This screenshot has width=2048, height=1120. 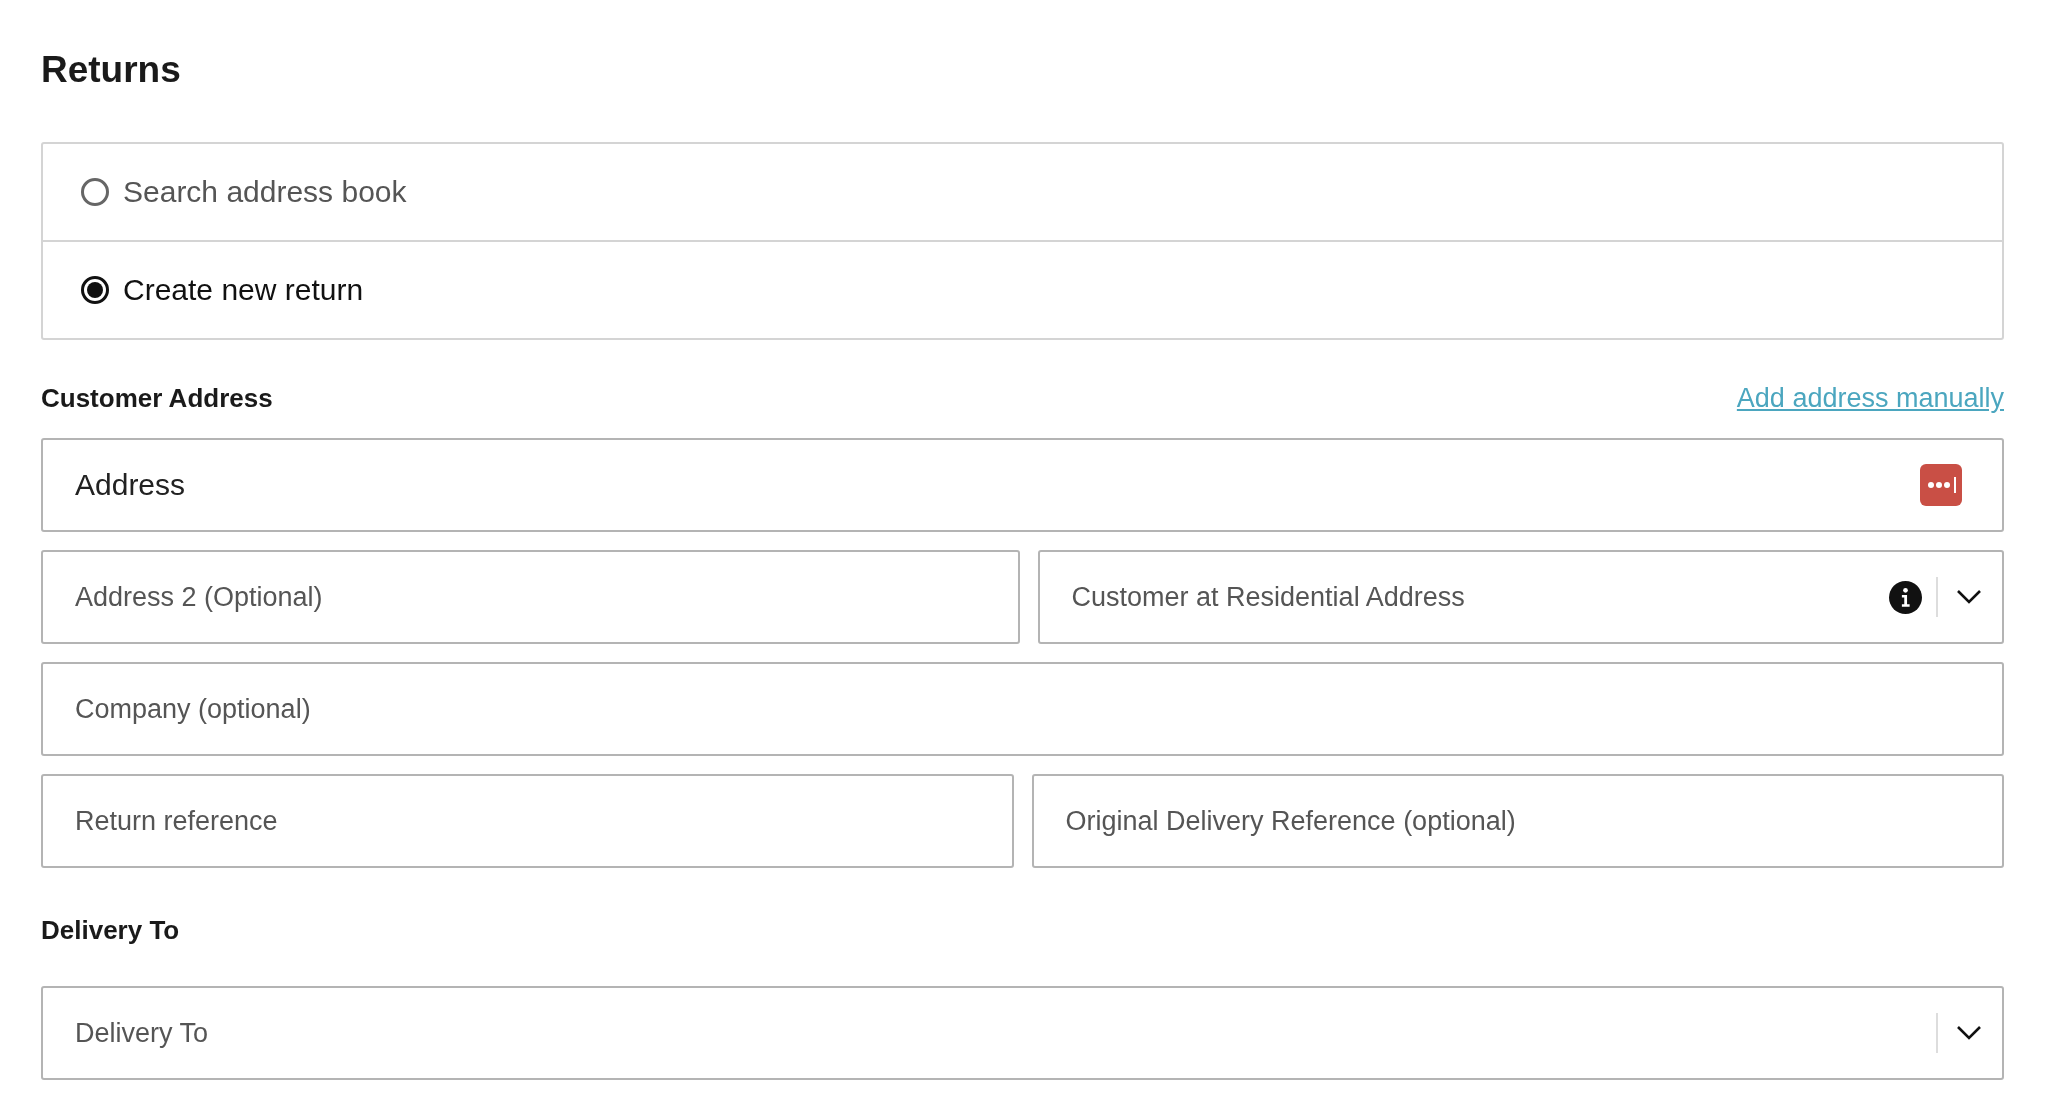 What do you see at coordinates (1520, 597) in the screenshot?
I see `dropdown: Customer at Residential Address` at bounding box center [1520, 597].